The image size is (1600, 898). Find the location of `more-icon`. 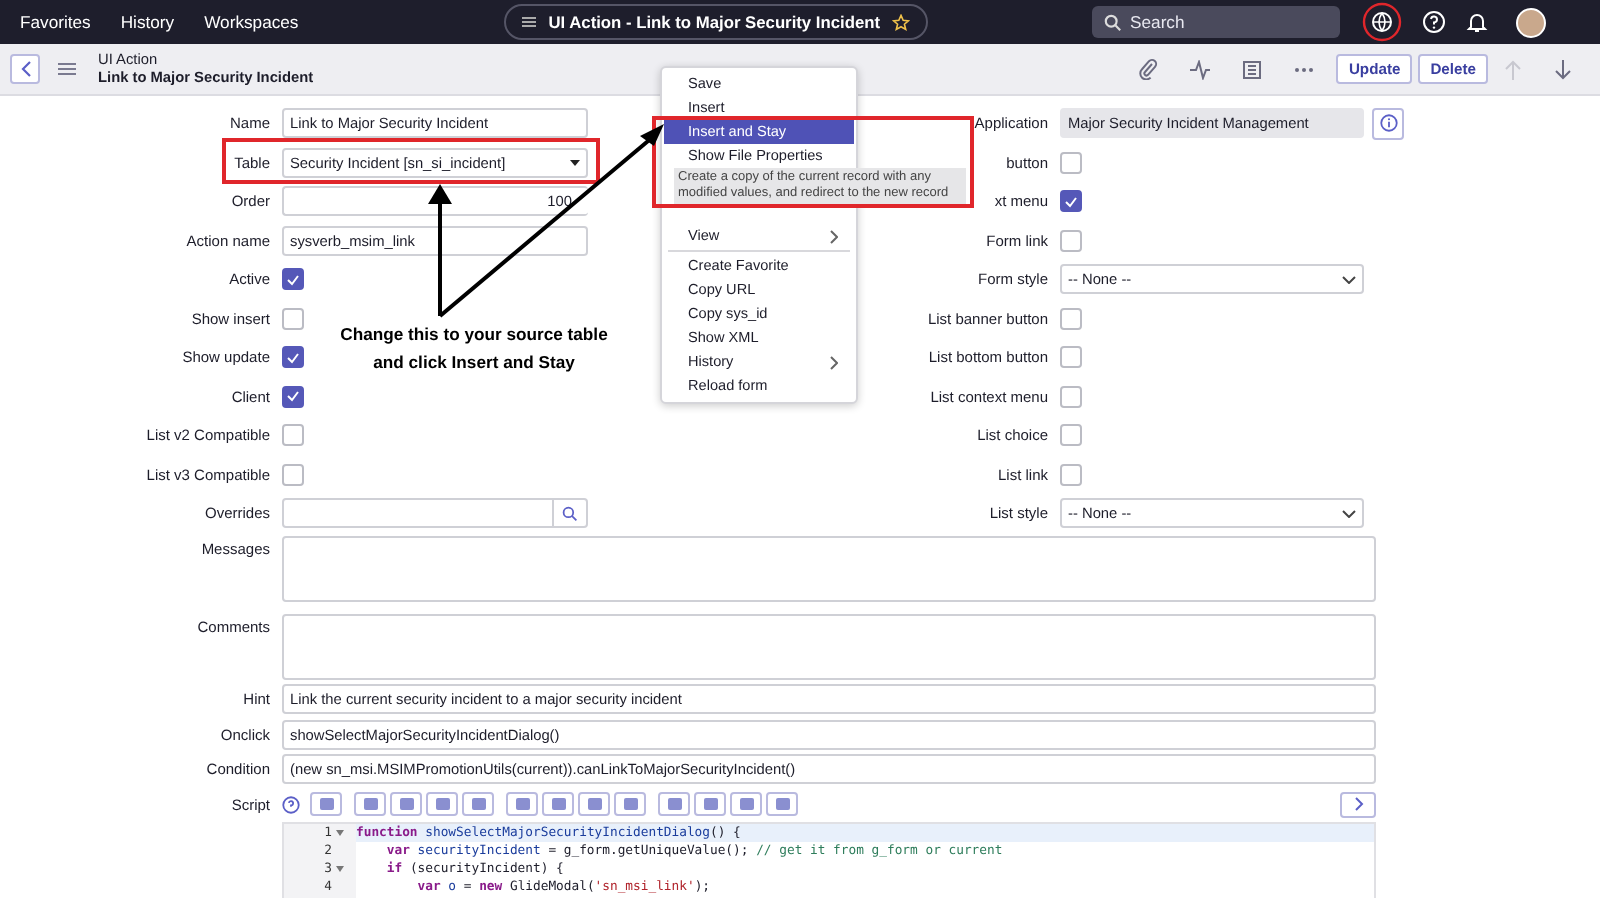

more-icon is located at coordinates (1304, 69).